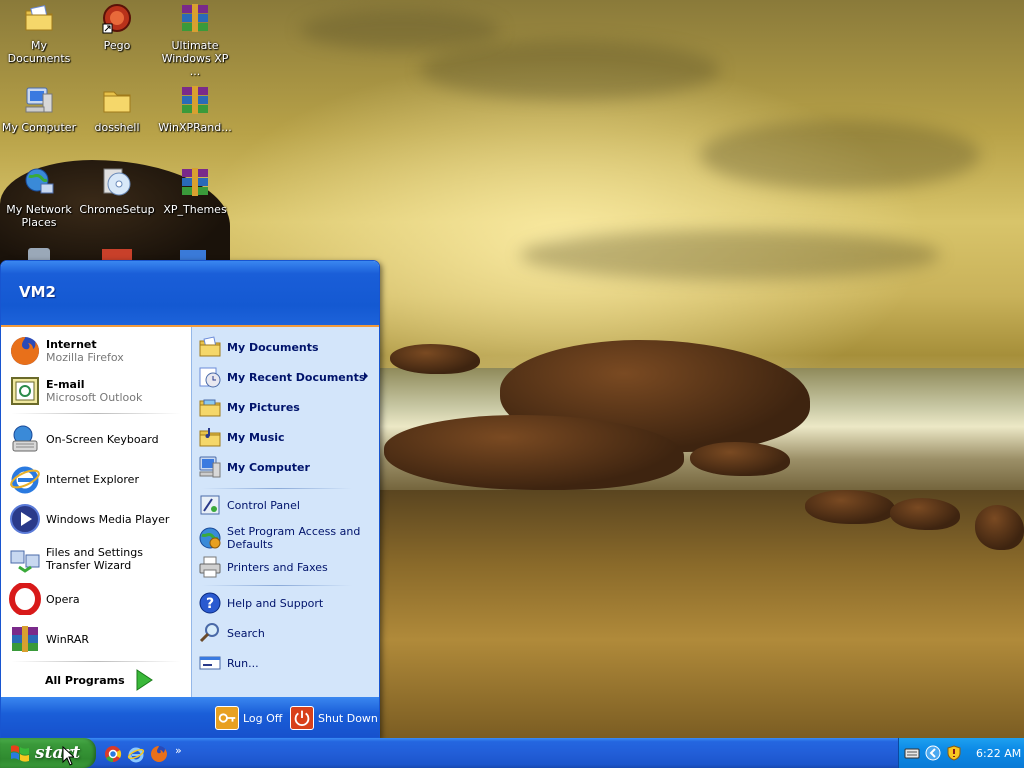 Image resolution: width=1024 pixels, height=768 pixels. I want to click on start-button: start, so click(48, 753).